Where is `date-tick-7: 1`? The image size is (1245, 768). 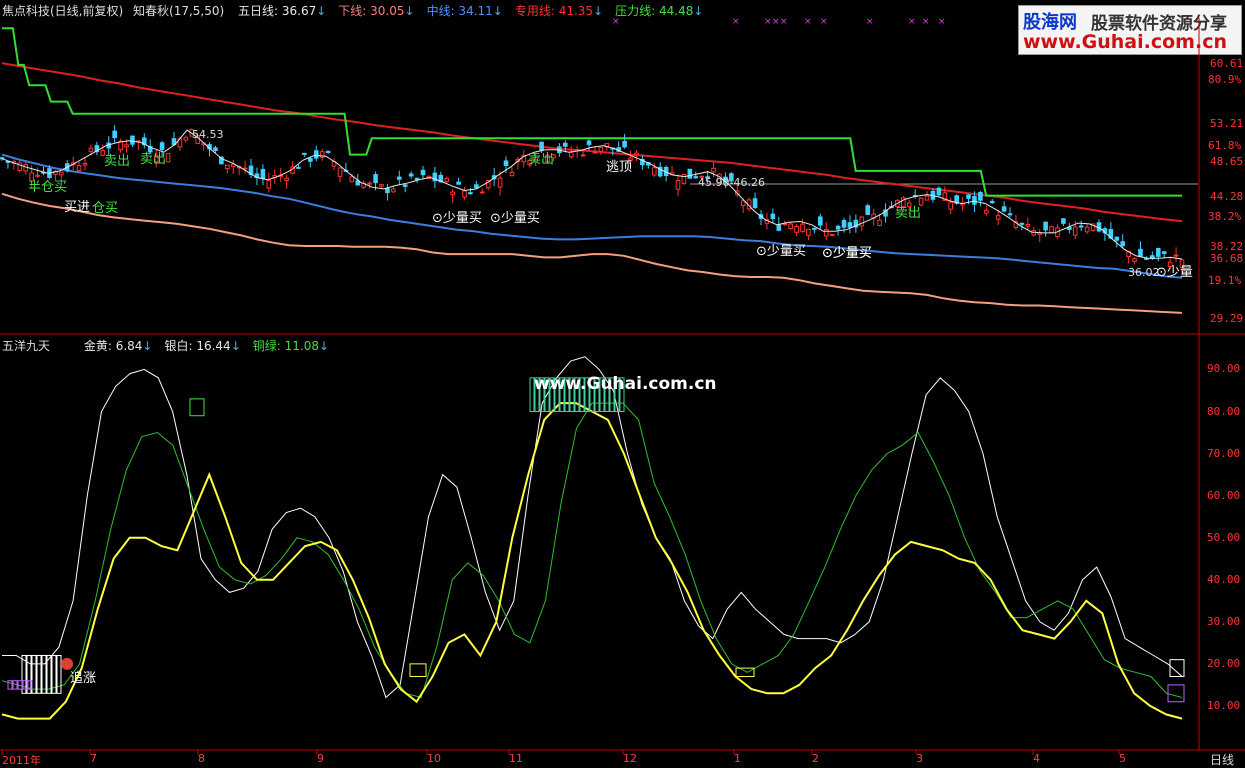
date-tick-7: 1 is located at coordinates (737, 758).